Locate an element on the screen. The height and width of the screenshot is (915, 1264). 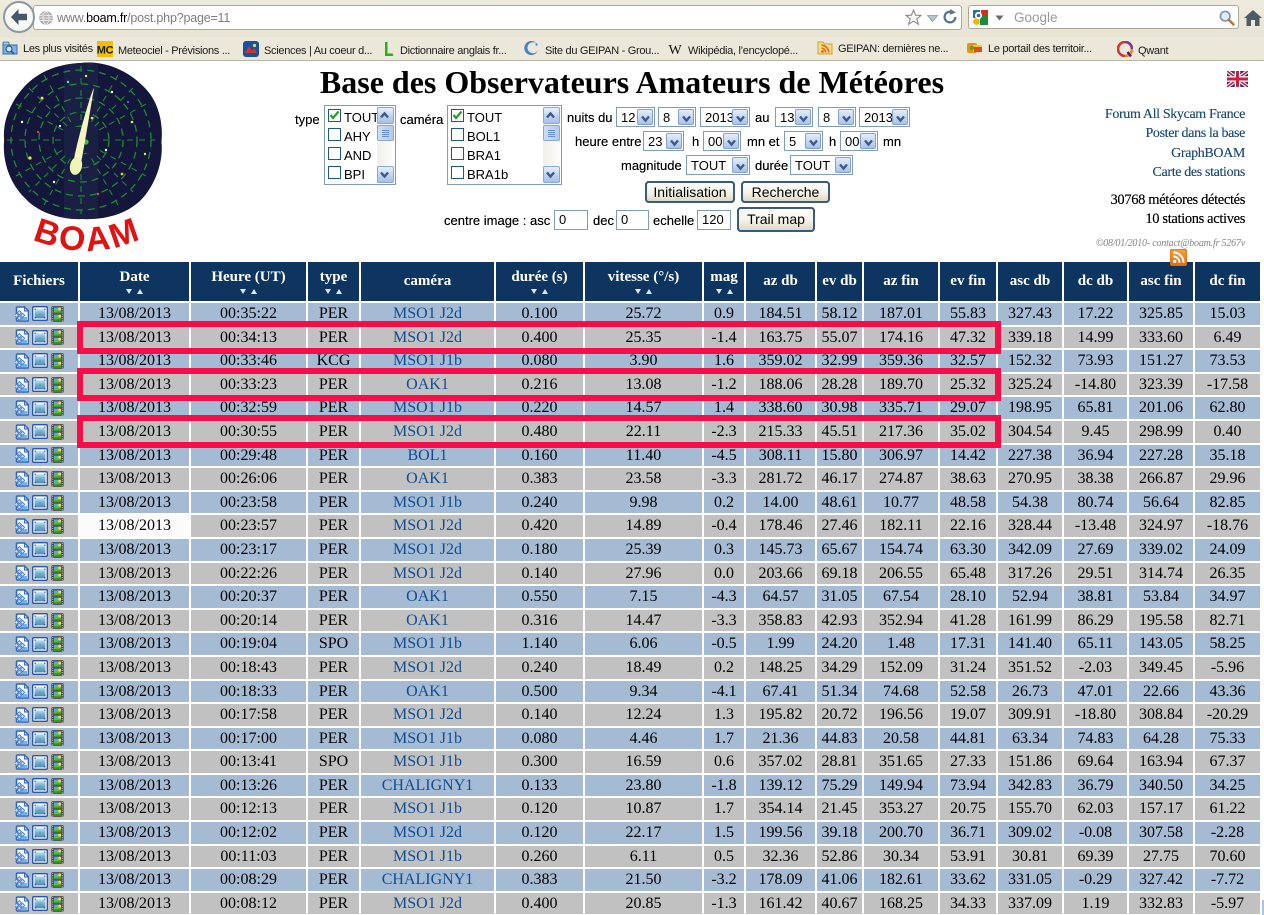
svg-text: MC is located at coordinates (105, 51).